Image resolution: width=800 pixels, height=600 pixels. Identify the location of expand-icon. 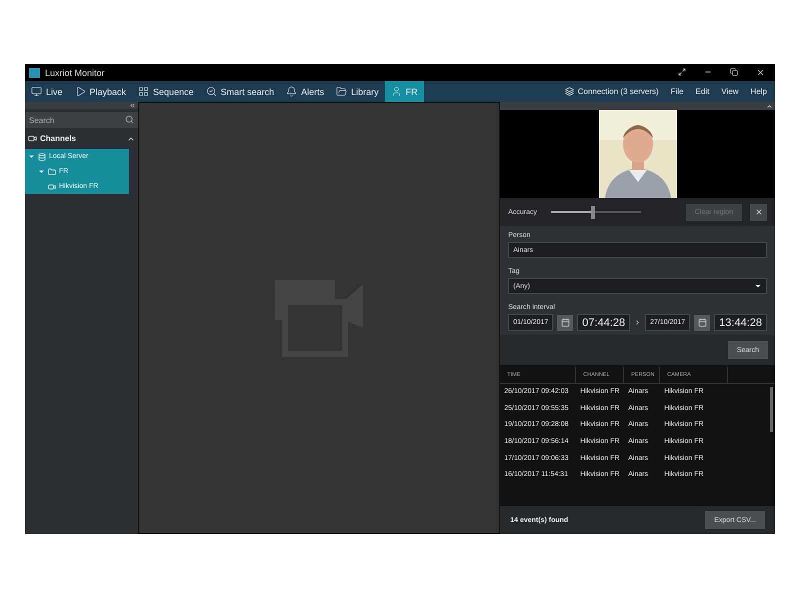
(682, 72).